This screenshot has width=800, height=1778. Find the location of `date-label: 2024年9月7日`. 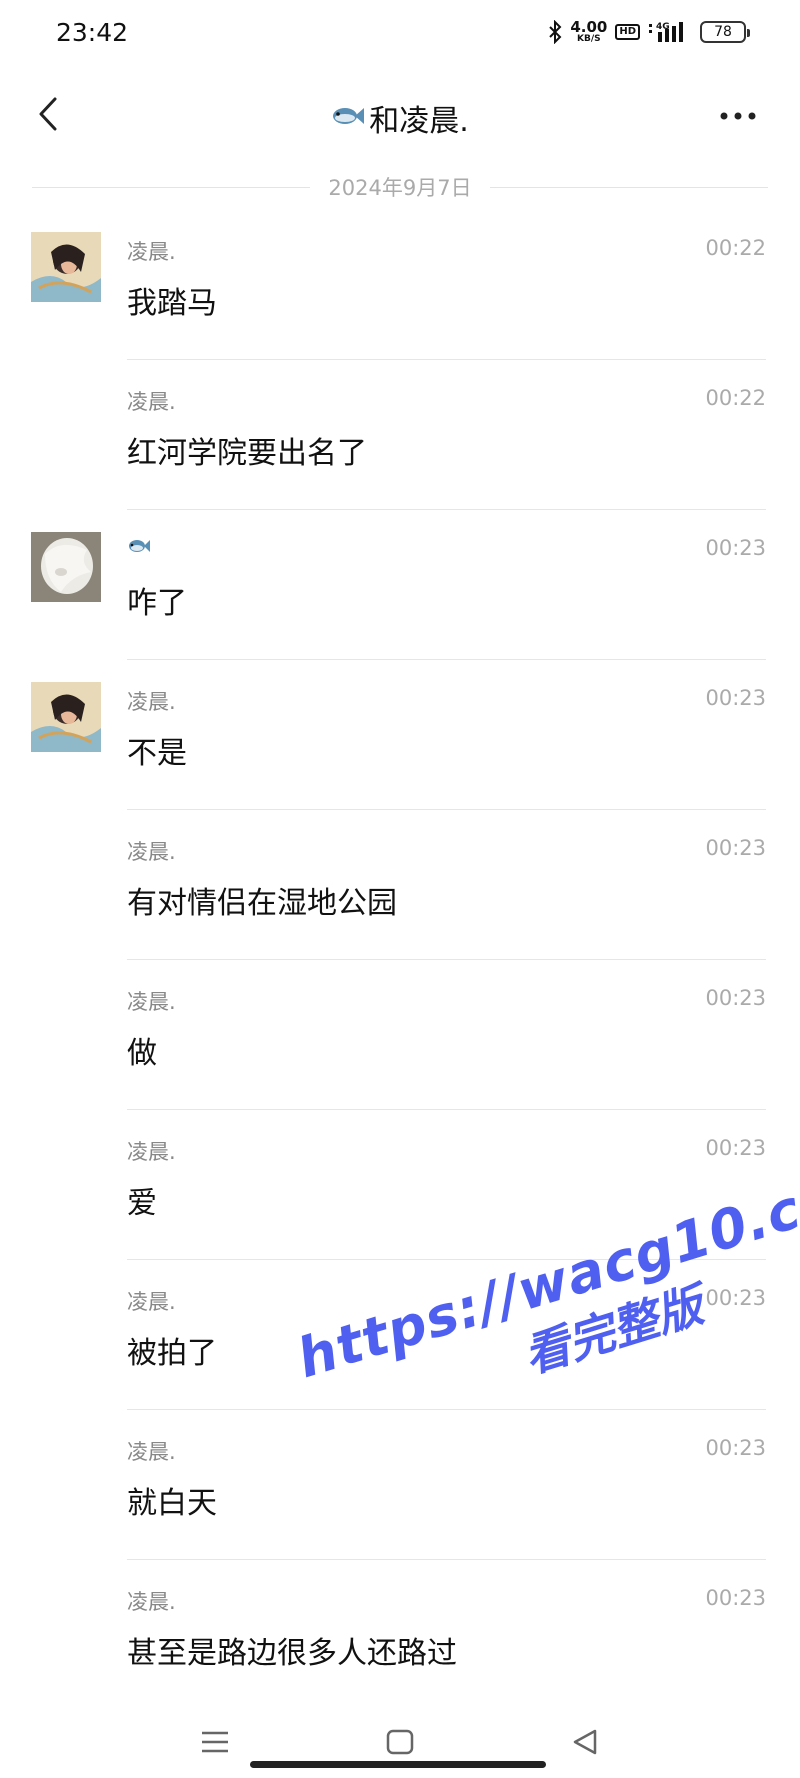

date-label: 2024年9月7日 is located at coordinates (400, 188).